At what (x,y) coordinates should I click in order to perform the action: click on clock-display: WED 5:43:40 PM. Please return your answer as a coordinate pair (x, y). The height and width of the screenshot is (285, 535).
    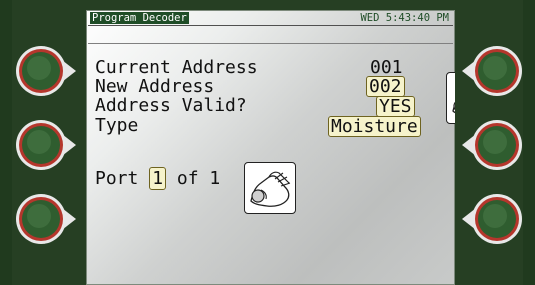
    Looking at the image, I should click on (404, 18).